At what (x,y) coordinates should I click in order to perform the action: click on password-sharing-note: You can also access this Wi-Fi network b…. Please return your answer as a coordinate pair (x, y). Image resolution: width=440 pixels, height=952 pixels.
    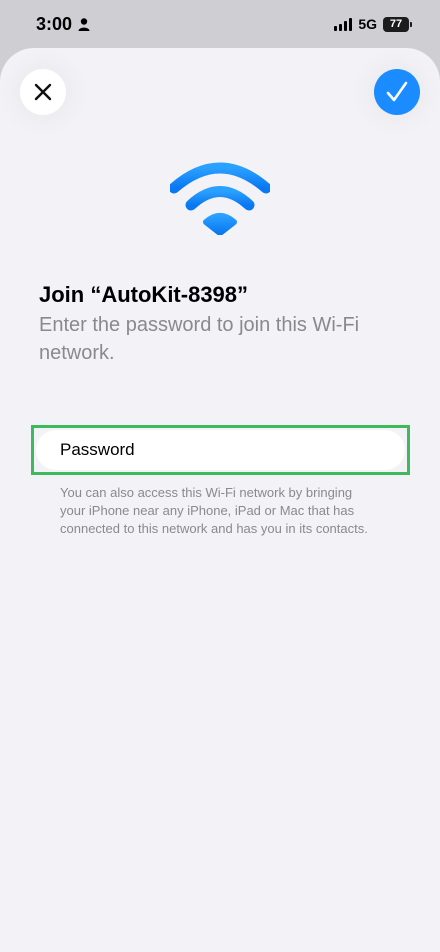
    Looking at the image, I should click on (214, 510).